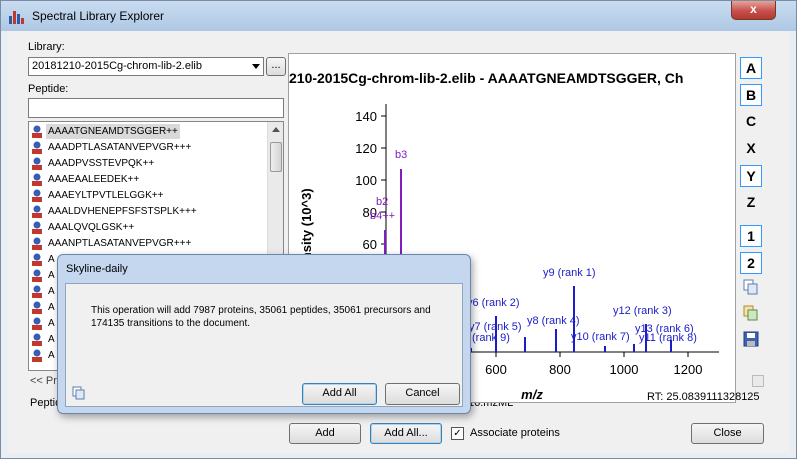 This screenshot has width=797, height=459. What do you see at coordinates (120, 243) in the screenshot?
I see `peptide-sequence: AAANPTLASATANVEPVGR+++` at bounding box center [120, 243].